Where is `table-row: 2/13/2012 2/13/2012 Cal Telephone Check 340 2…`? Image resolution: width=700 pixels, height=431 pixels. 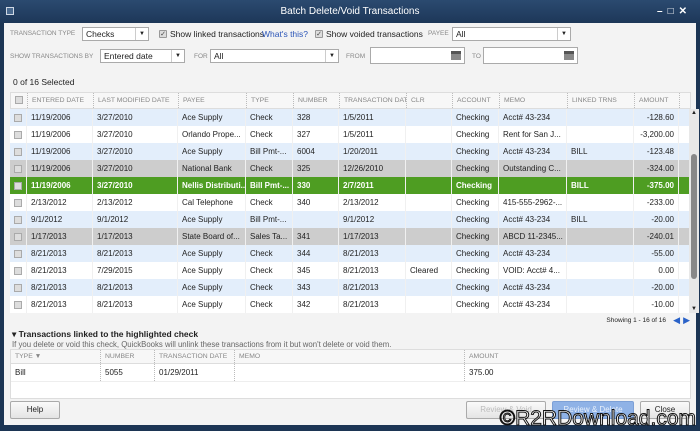 table-row: 2/13/2012 2/13/2012 Cal Telephone Check 340 2… is located at coordinates (350, 202).